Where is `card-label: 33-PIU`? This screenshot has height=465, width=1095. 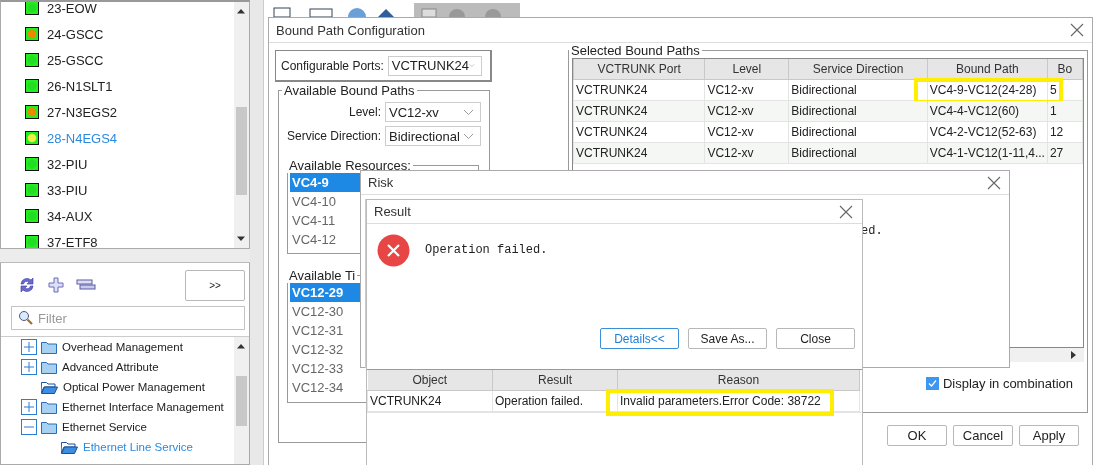
card-label: 33-PIU is located at coordinates (67, 190).